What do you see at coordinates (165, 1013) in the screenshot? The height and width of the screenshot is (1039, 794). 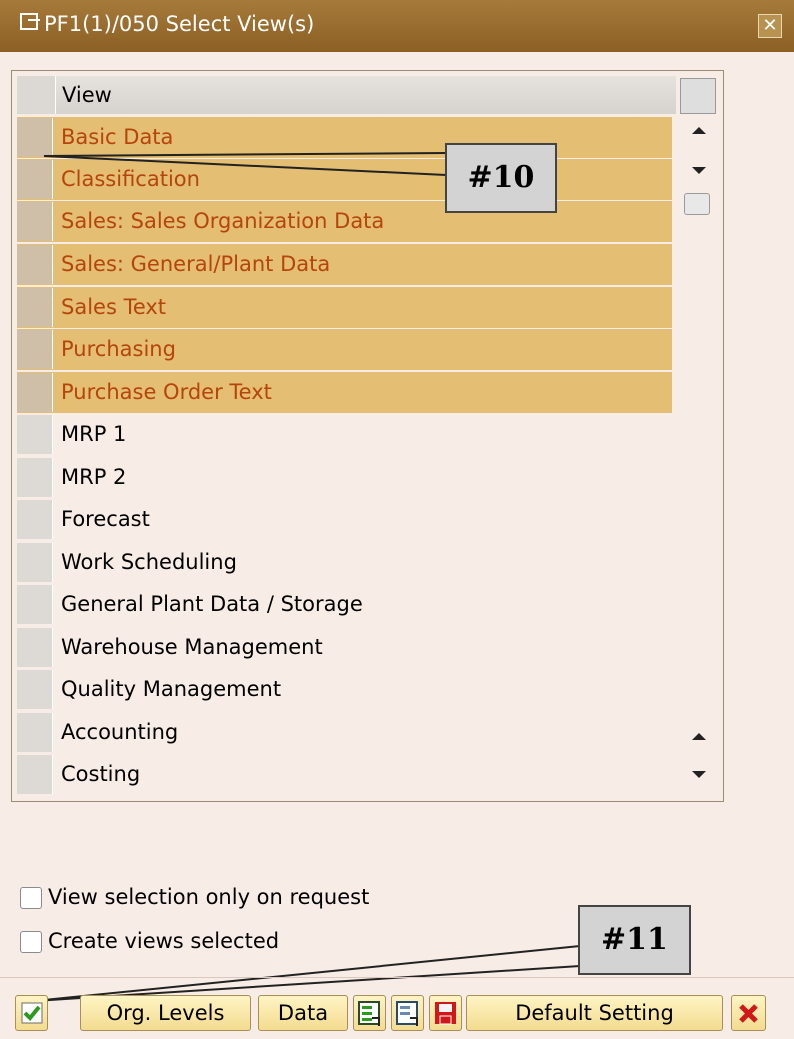 I see `org-levels-button: Org. Levels` at bounding box center [165, 1013].